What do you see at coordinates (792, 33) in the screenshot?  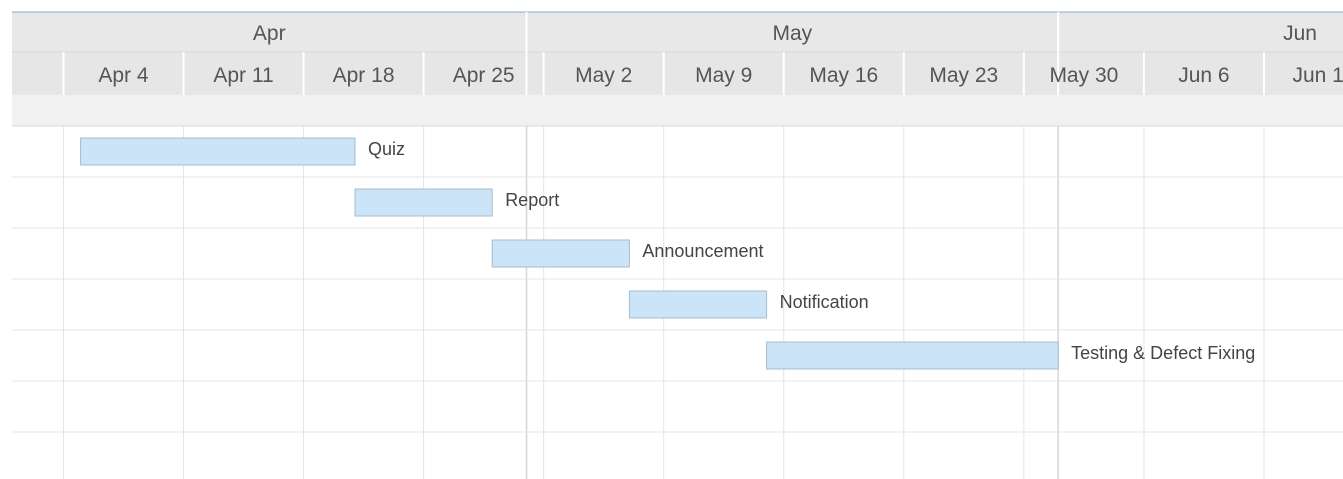 I see `month-label: May` at bounding box center [792, 33].